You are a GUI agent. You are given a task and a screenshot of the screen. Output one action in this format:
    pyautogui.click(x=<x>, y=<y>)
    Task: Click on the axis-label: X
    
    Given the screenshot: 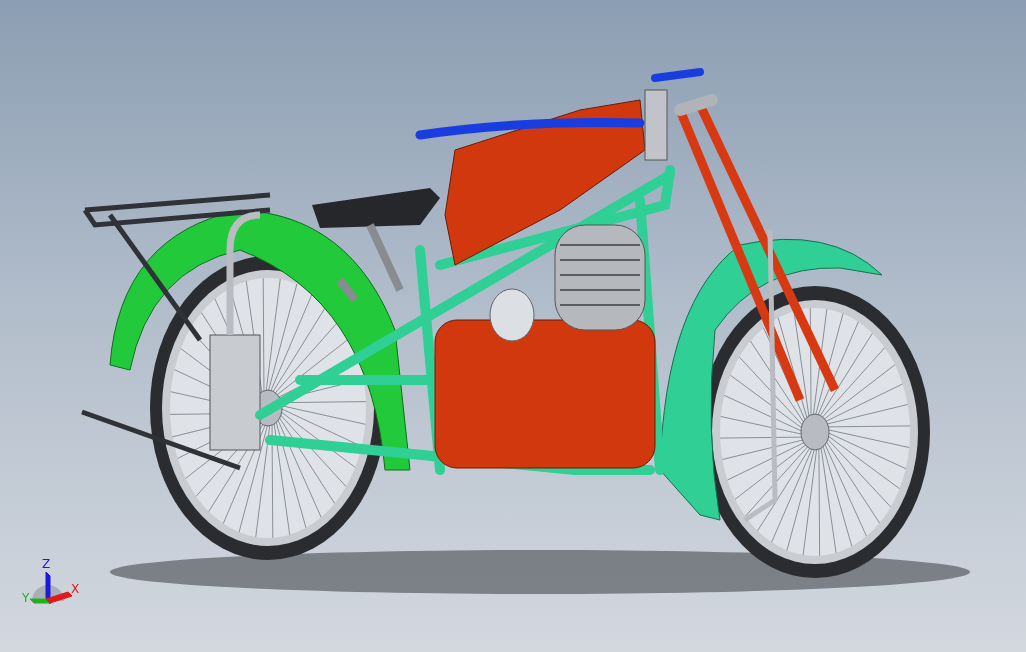 What is the action you would take?
    pyautogui.click(x=75, y=589)
    